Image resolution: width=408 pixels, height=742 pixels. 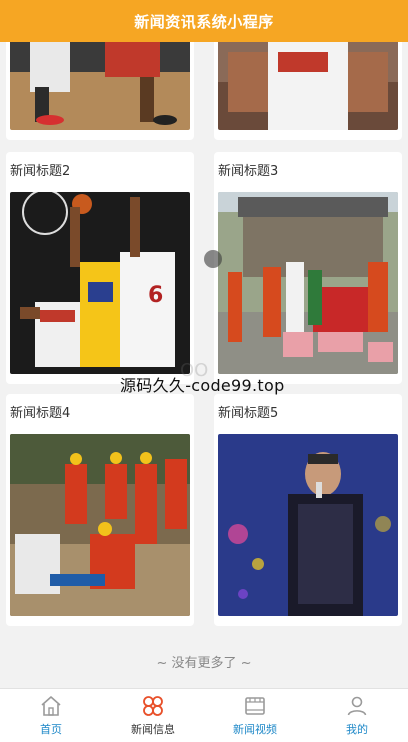 I want to click on news-title: 新闻标题5, so click(x=248, y=411).